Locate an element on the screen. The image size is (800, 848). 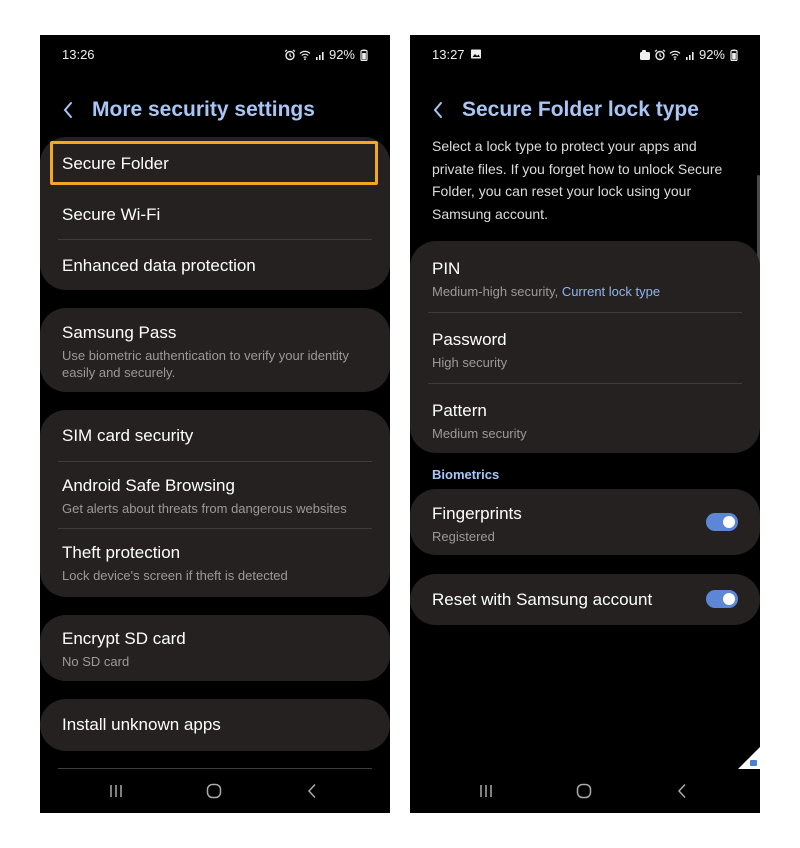
item-subtitle: Medium security is located at coordinates (479, 433).